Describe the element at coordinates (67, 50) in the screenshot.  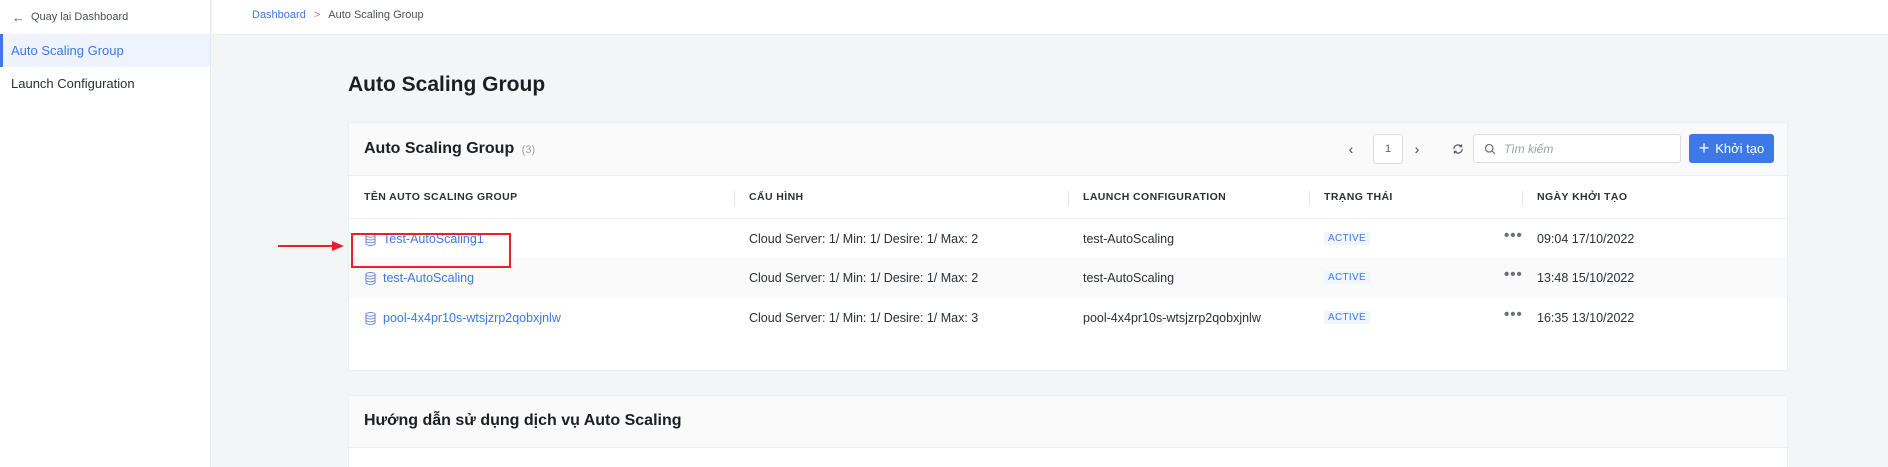
I see `sidebar-item-label: Auto Scaling Group` at that location.